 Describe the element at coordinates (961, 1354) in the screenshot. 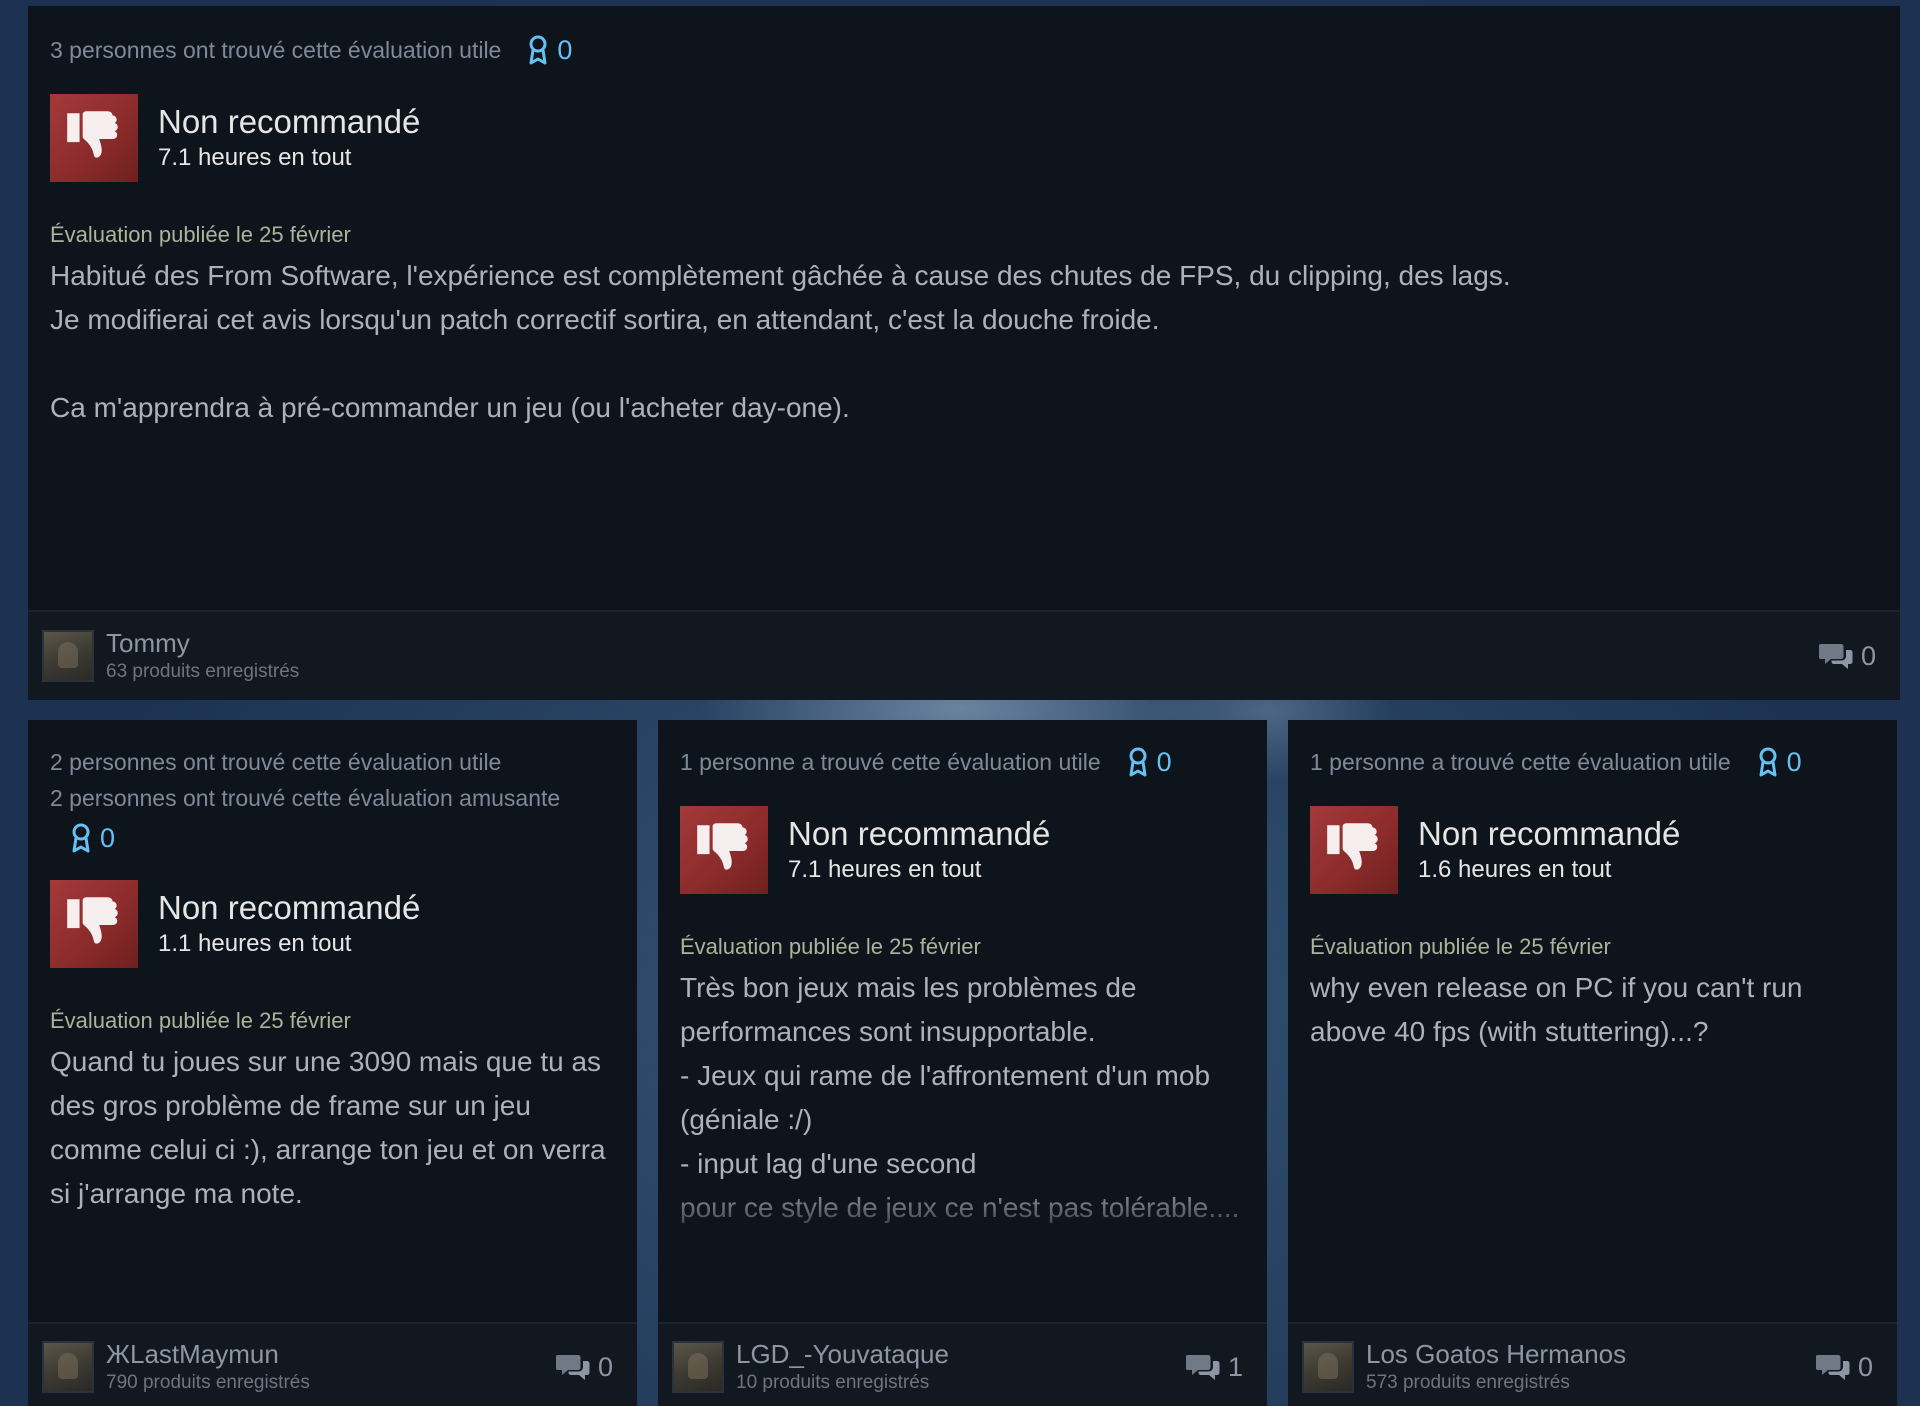

I see `author-name: LGD_-Youvataque` at that location.